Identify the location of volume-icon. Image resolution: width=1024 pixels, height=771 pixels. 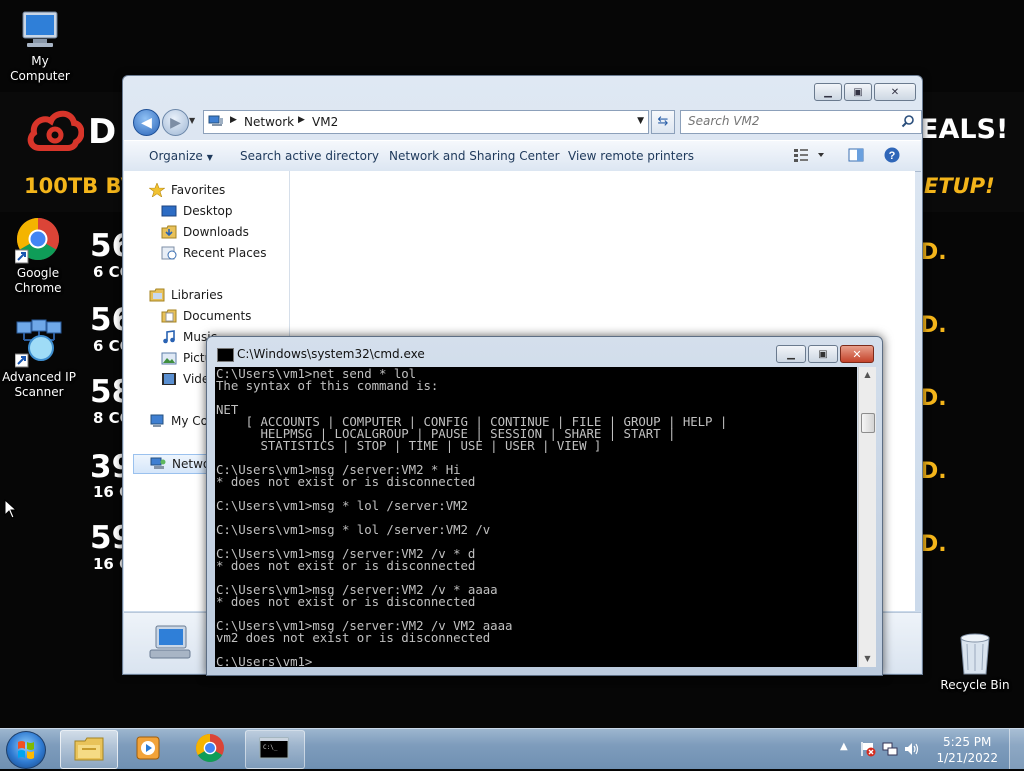
(912, 749).